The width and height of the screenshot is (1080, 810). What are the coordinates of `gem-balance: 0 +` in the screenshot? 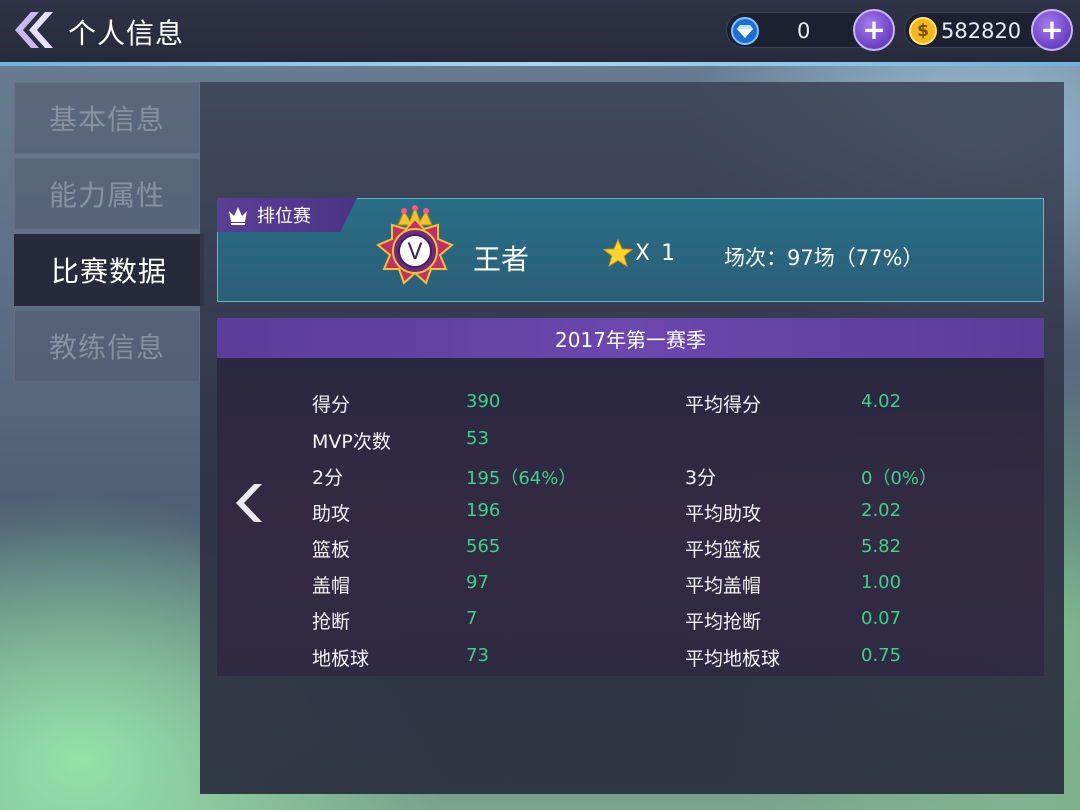 It's located at (810, 30).